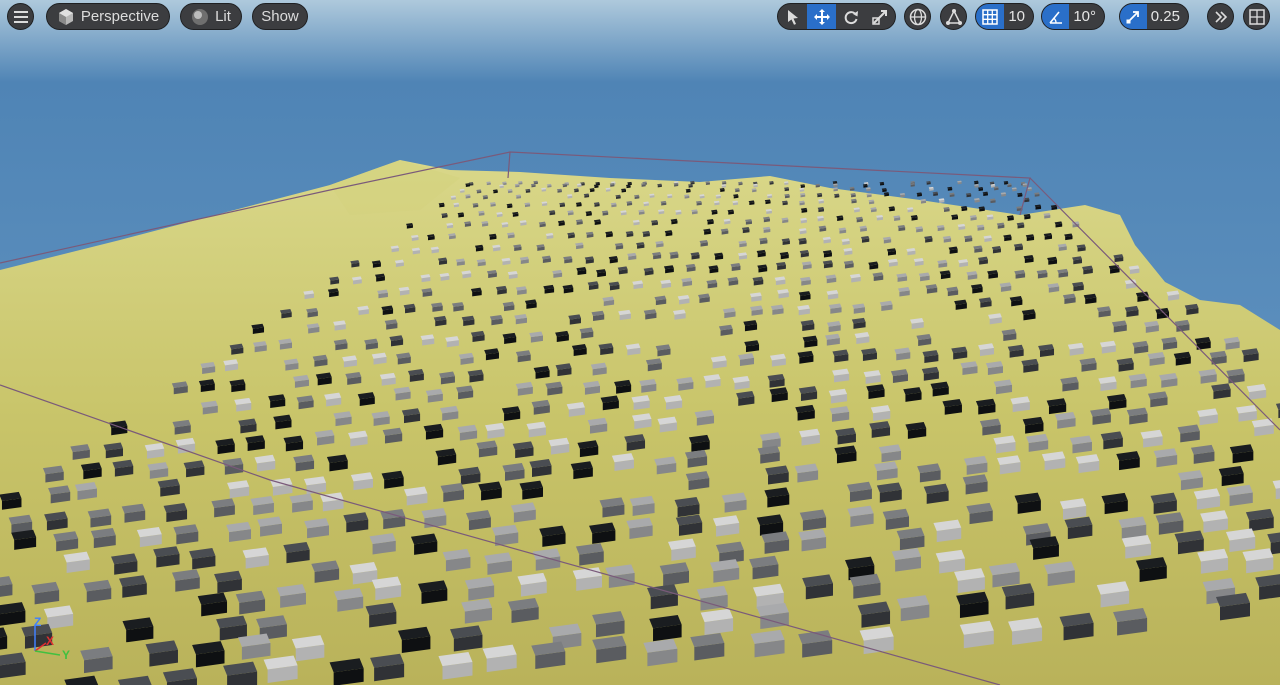 The height and width of the screenshot is (685, 1280). What do you see at coordinates (66, 655) in the screenshot?
I see `axis-y-label: Y` at bounding box center [66, 655].